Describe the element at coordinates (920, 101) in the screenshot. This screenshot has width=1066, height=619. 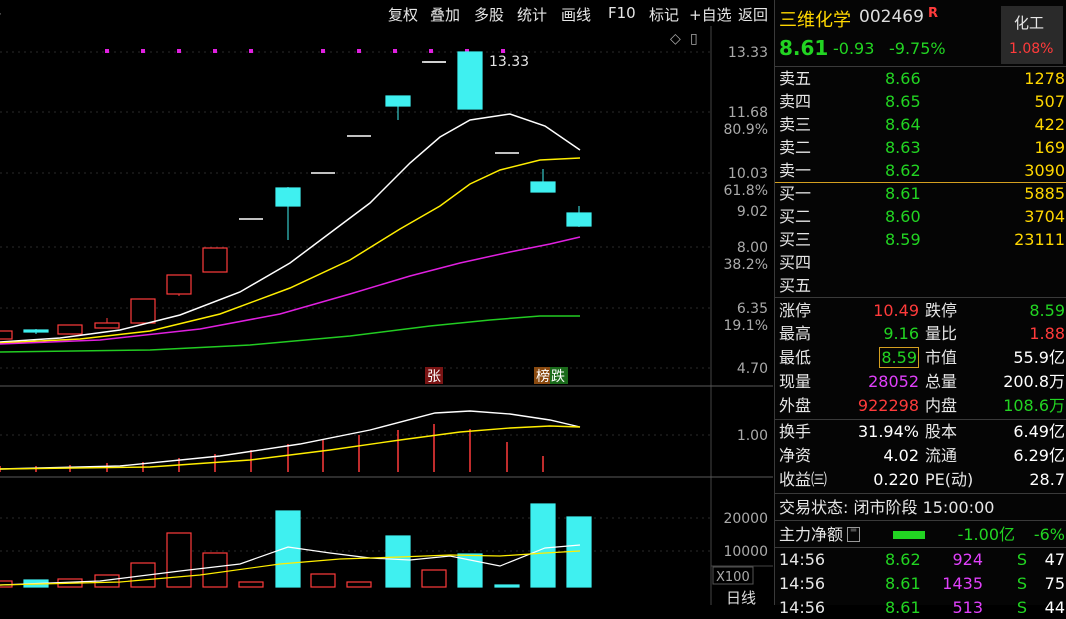
I see `ask-row: 卖四 8.65 507` at that location.